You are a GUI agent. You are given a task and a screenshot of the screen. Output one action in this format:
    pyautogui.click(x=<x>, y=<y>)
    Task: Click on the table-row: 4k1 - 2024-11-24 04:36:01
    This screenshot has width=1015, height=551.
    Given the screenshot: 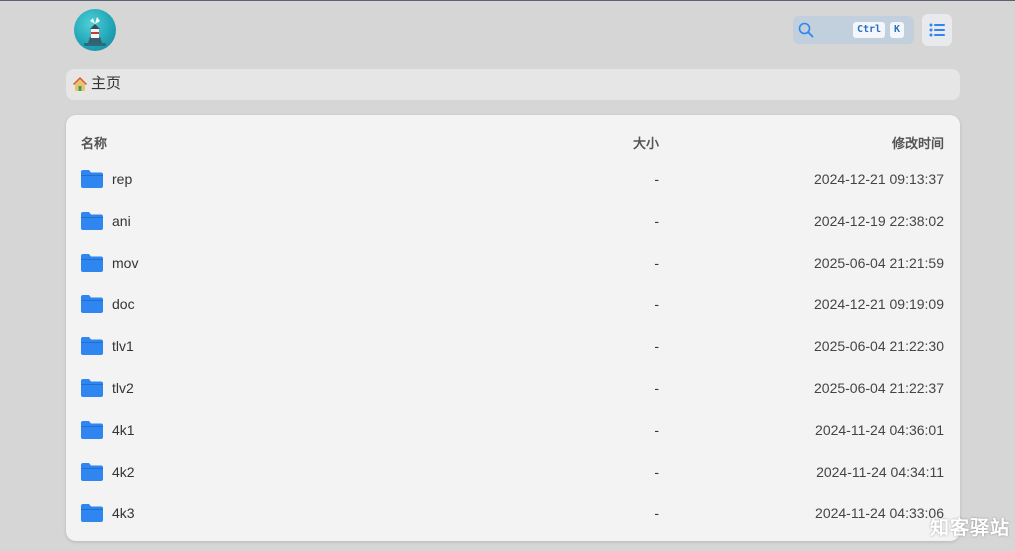 What is the action you would take?
    pyautogui.click(x=513, y=431)
    